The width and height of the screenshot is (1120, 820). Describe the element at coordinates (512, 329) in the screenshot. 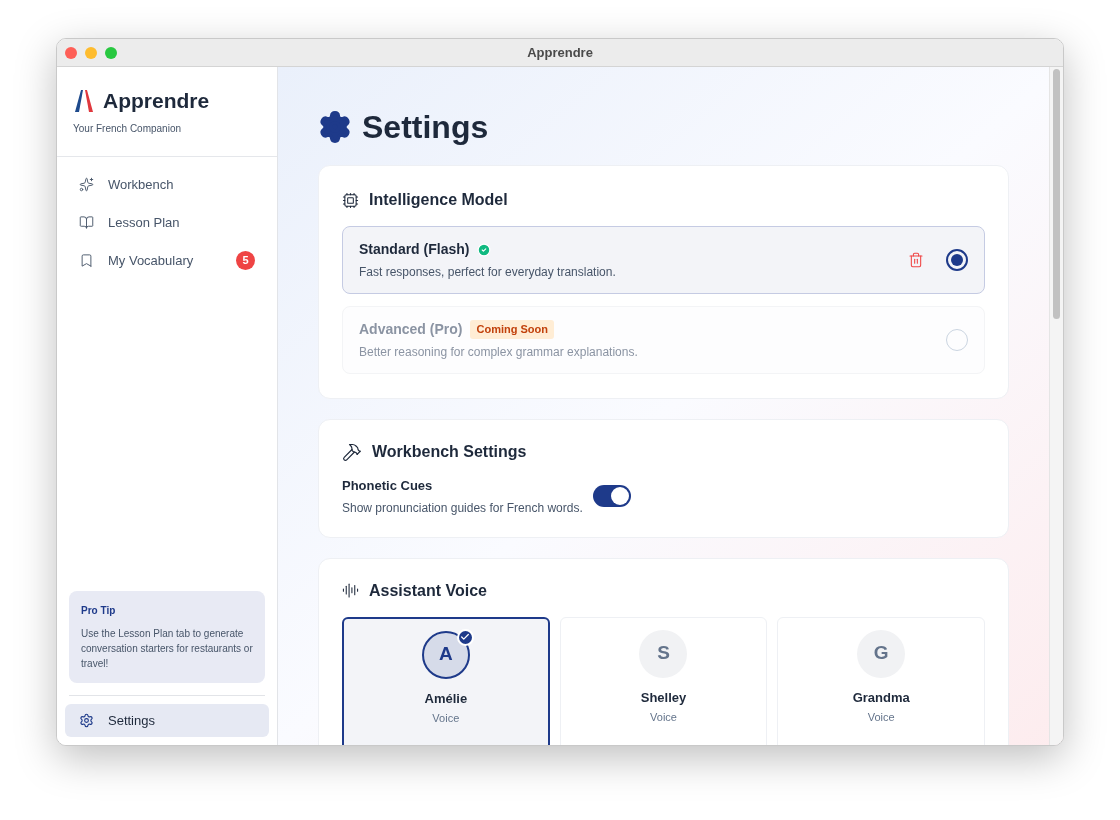

I see `coming-soon-badge: Coming Soon` at that location.